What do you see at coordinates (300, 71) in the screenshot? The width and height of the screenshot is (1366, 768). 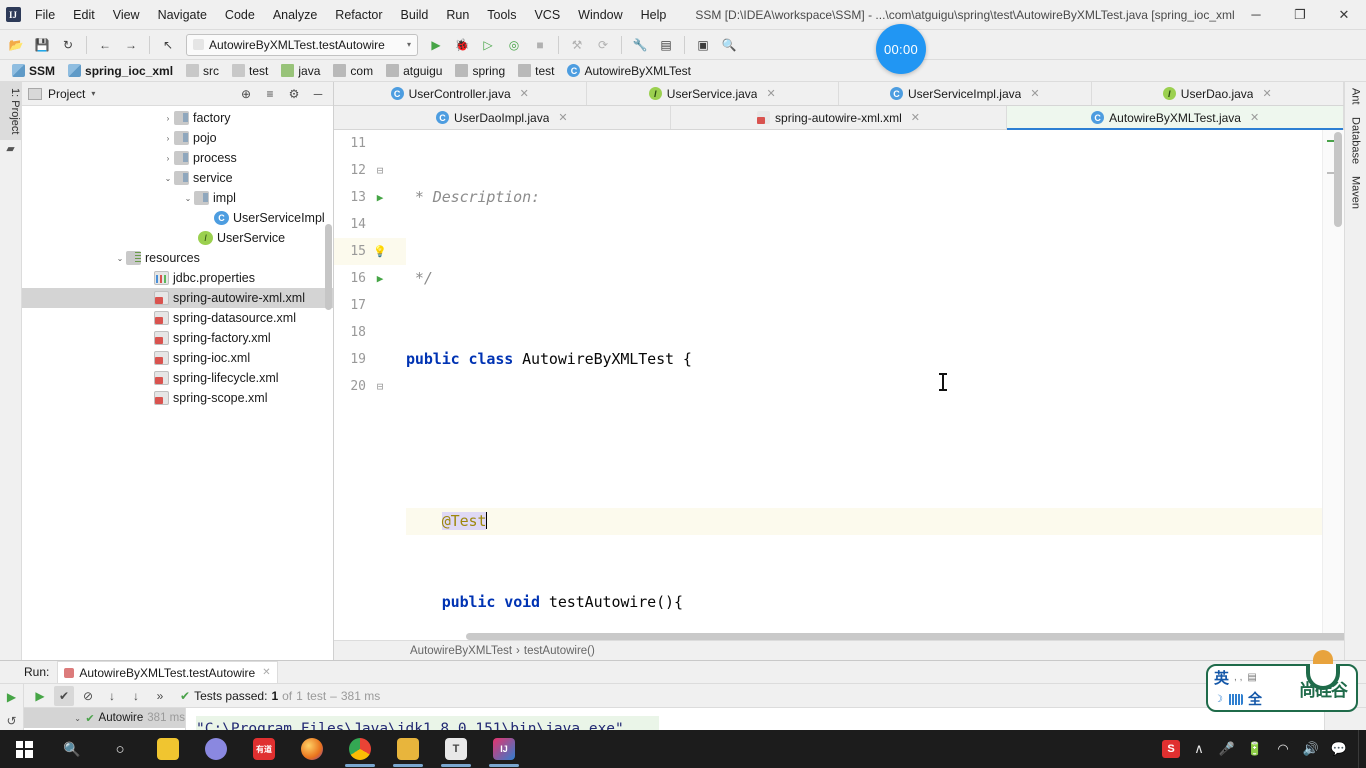 I see `breadcrumb-item-java: java` at bounding box center [300, 71].